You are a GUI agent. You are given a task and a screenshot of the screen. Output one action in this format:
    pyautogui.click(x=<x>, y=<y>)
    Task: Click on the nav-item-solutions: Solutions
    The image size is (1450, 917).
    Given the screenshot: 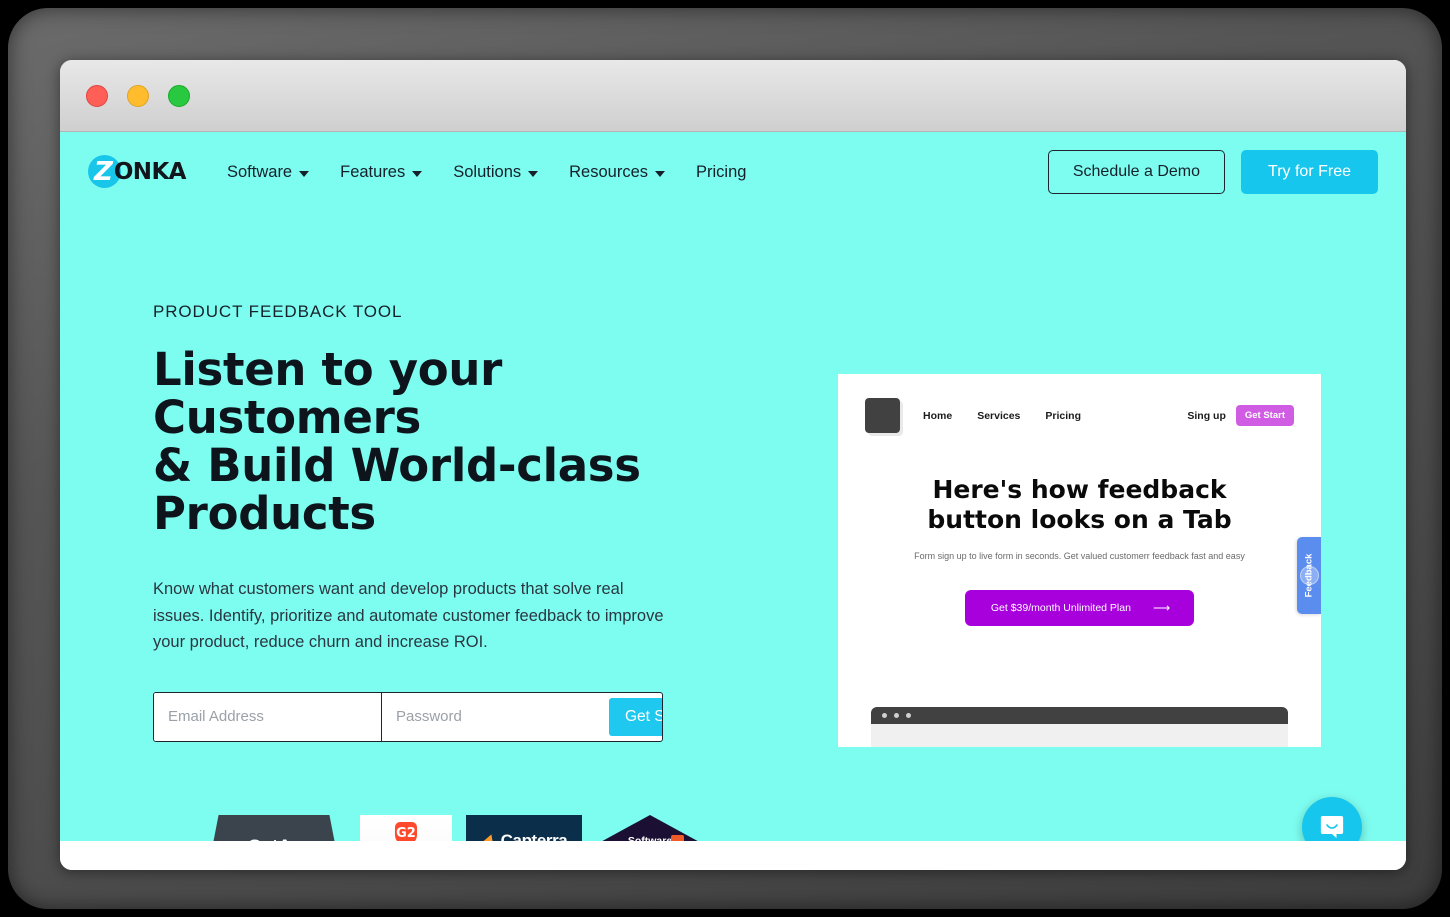 What is the action you would take?
    pyautogui.click(x=496, y=172)
    